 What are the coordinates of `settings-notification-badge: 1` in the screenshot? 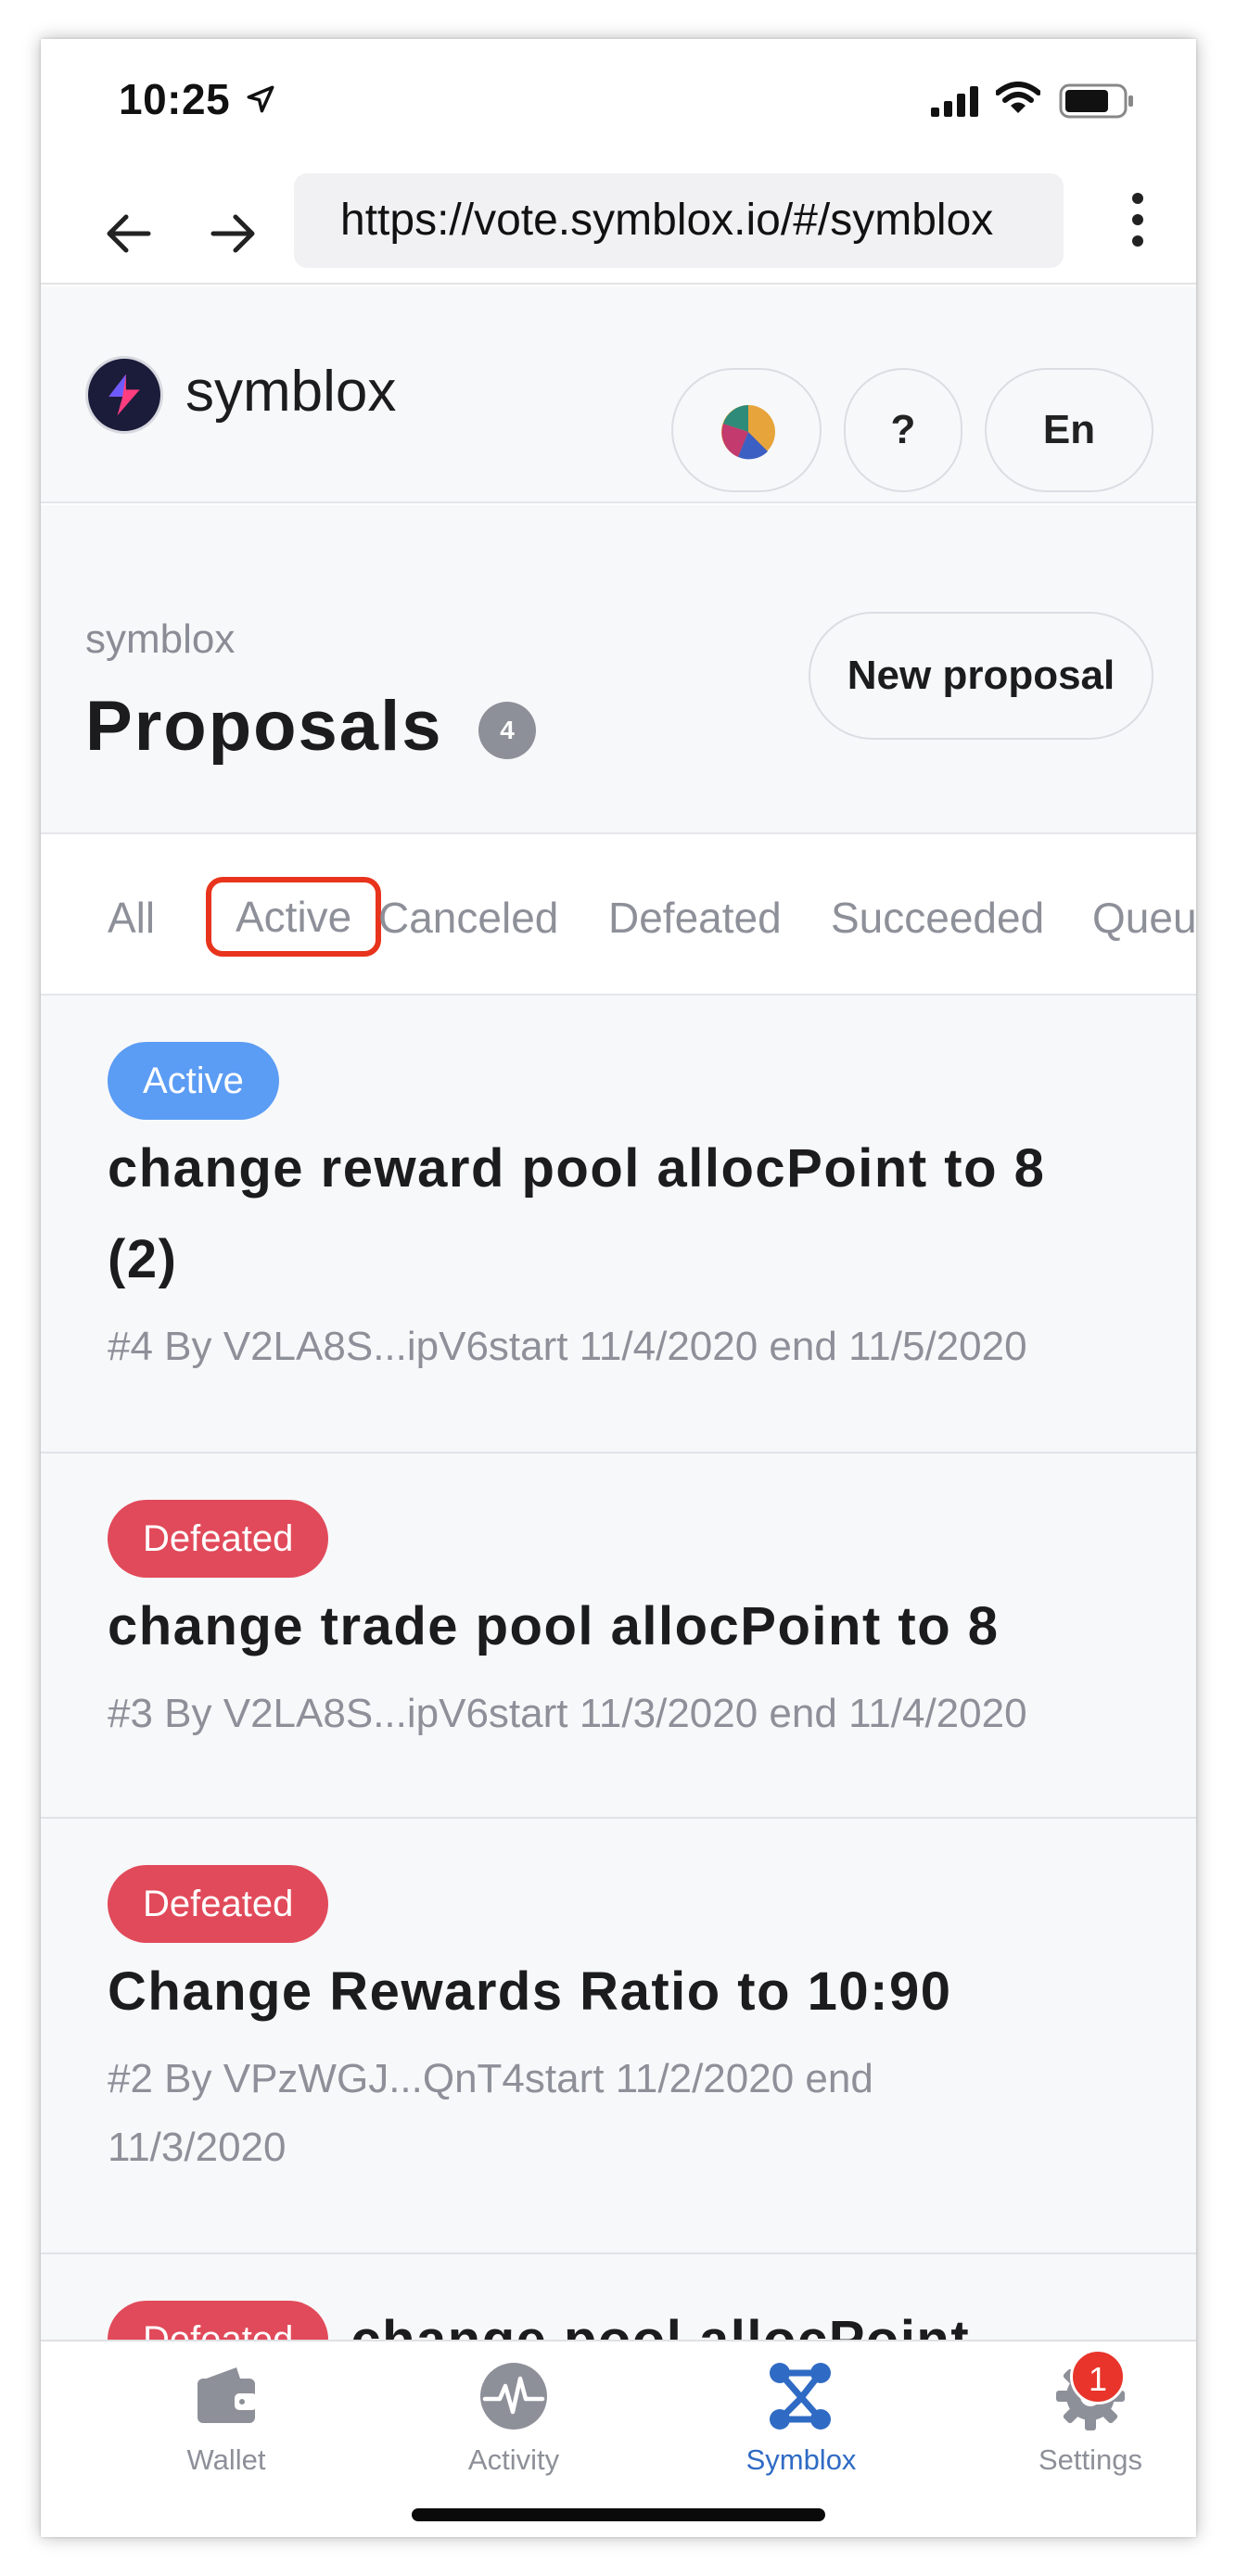 It's located at (1098, 2377).